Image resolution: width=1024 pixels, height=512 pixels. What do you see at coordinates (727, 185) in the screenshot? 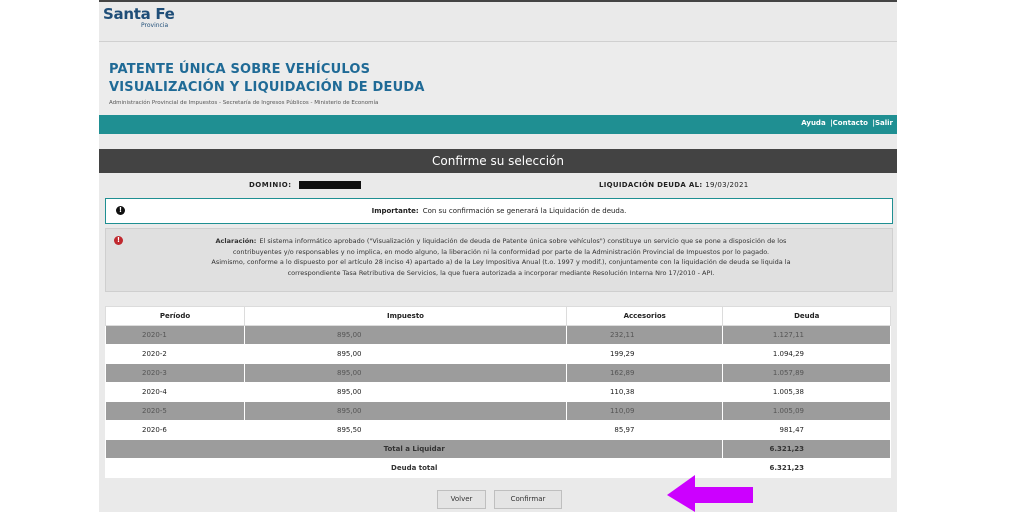
I see `liquidacion-date: 19/03/2021` at bounding box center [727, 185].